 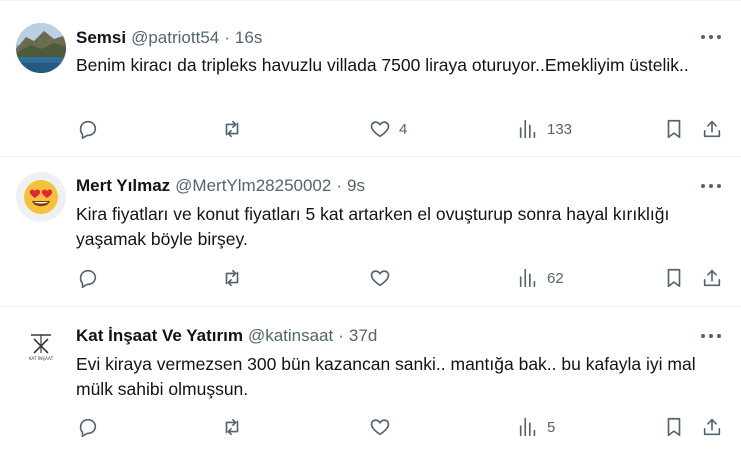 I want to click on company-logo-icon: KAT İNŞAAT, so click(x=41, y=346).